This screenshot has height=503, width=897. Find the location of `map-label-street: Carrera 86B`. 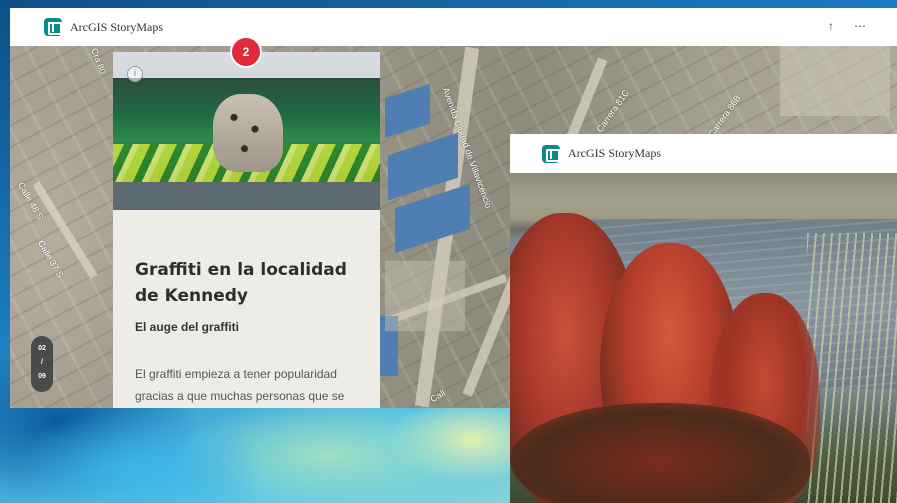

map-label-street: Carrera 86B is located at coordinates (724, 116).